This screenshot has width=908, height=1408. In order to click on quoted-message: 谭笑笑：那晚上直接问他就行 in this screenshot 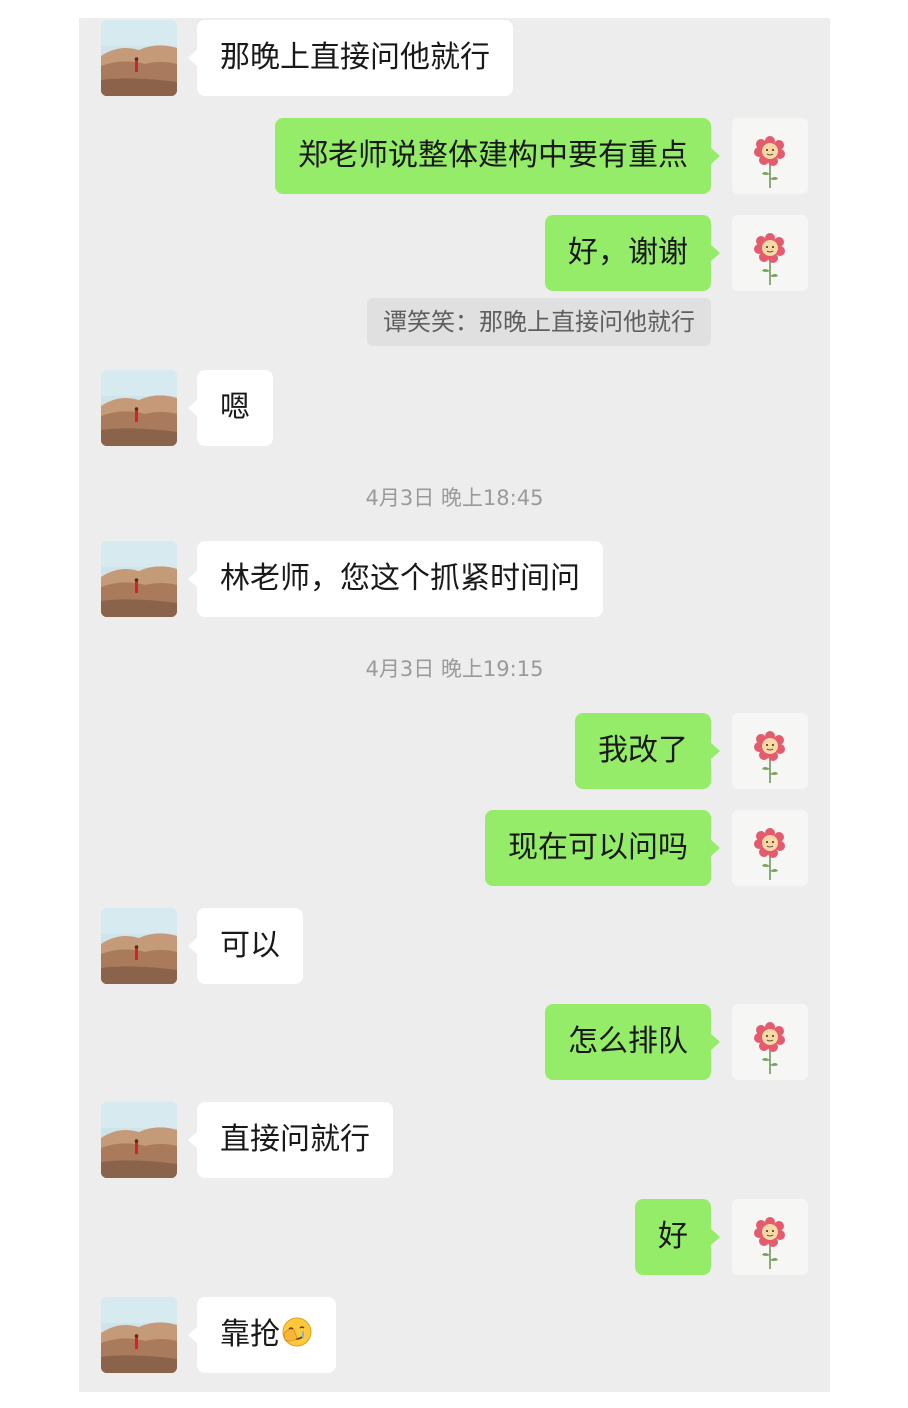, I will do `click(539, 322)`.